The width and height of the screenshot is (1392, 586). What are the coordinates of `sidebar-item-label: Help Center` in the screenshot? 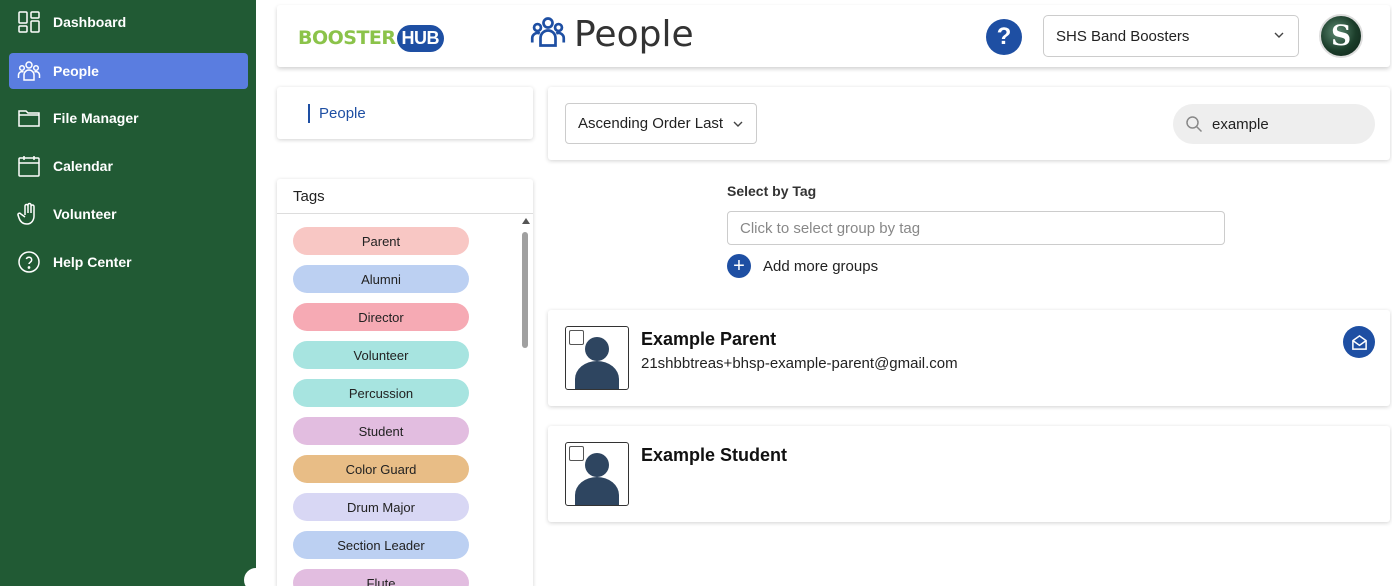 It's located at (92, 262).